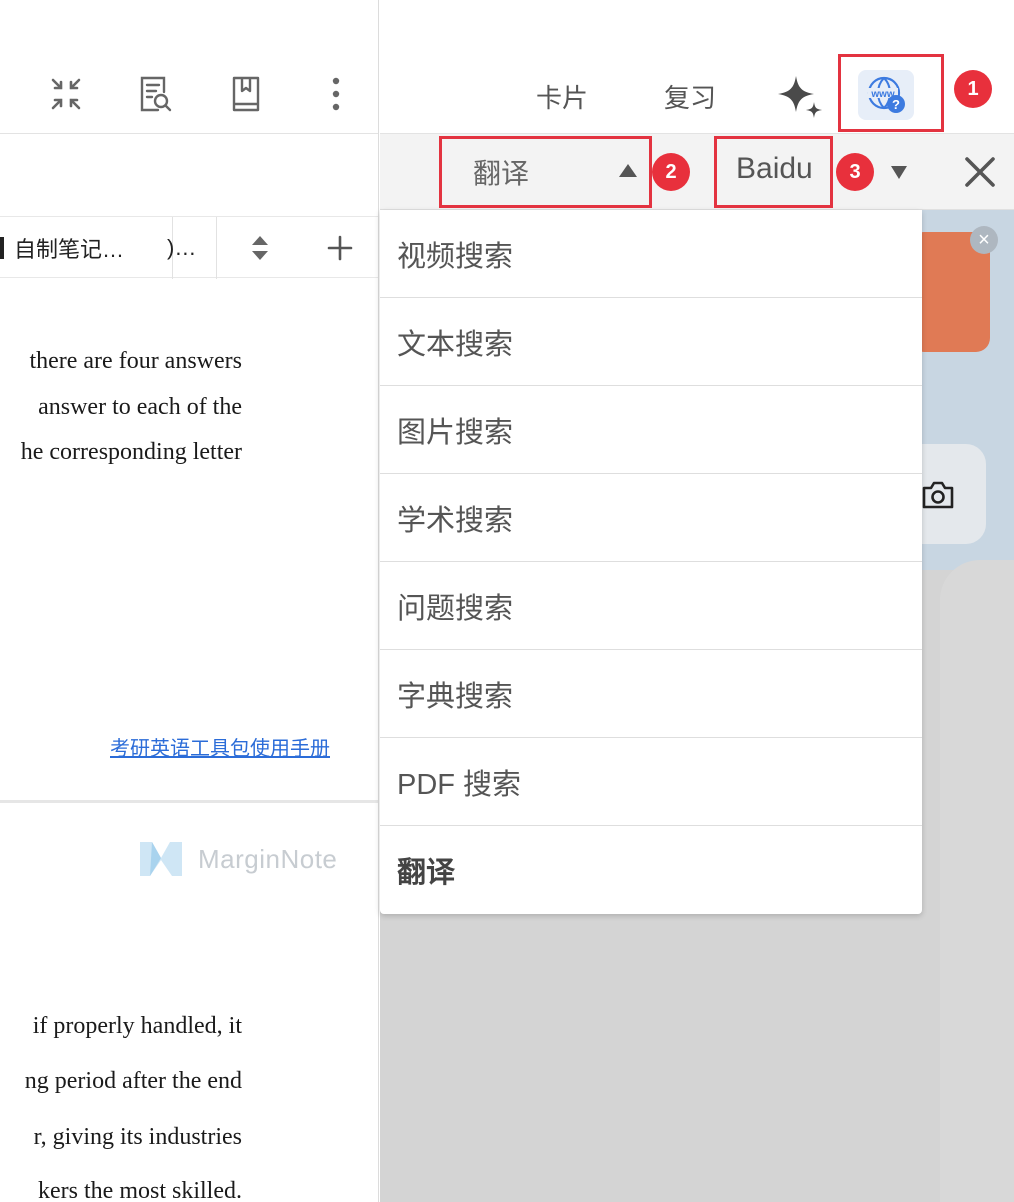 This screenshot has height=1202, width=1014. Describe the element at coordinates (189, 67) in the screenshot. I see `document-toolbar` at that location.